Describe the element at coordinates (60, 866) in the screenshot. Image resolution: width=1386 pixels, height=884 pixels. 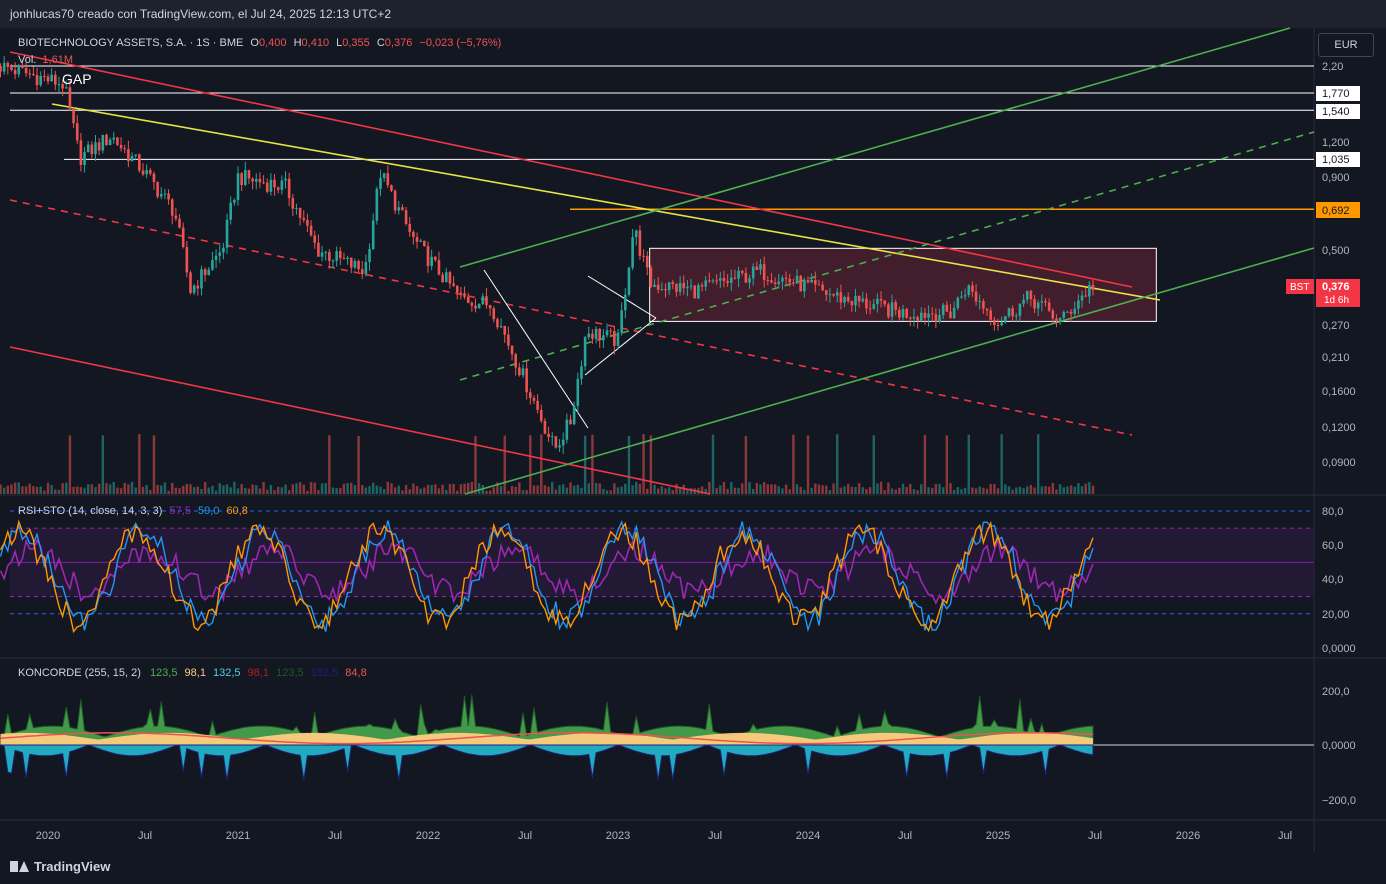
I see `tradingview-brand: TradingView` at that location.